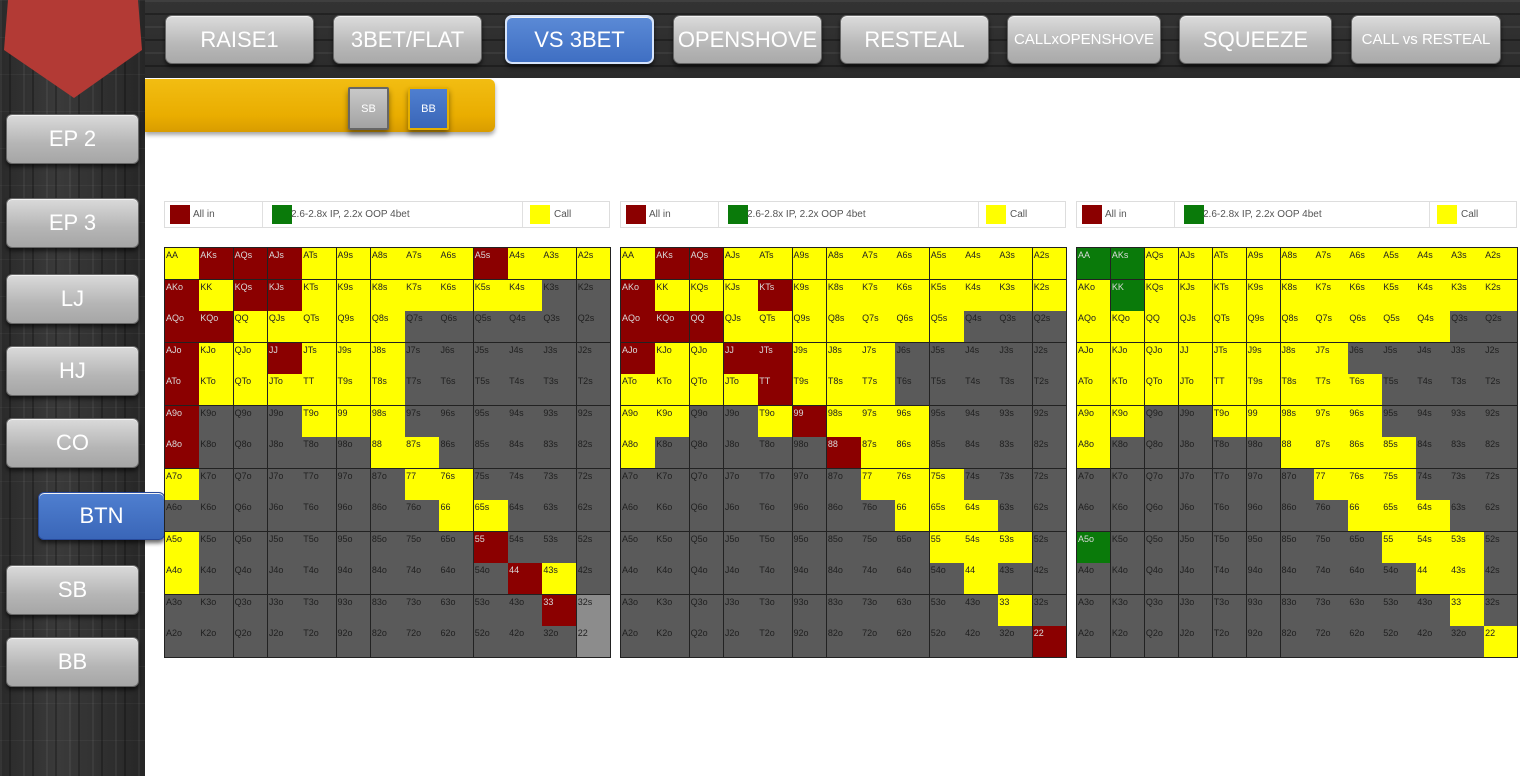  Describe the element at coordinates (1264, 264) in the screenshot. I see `hand-cell: A9s` at that location.